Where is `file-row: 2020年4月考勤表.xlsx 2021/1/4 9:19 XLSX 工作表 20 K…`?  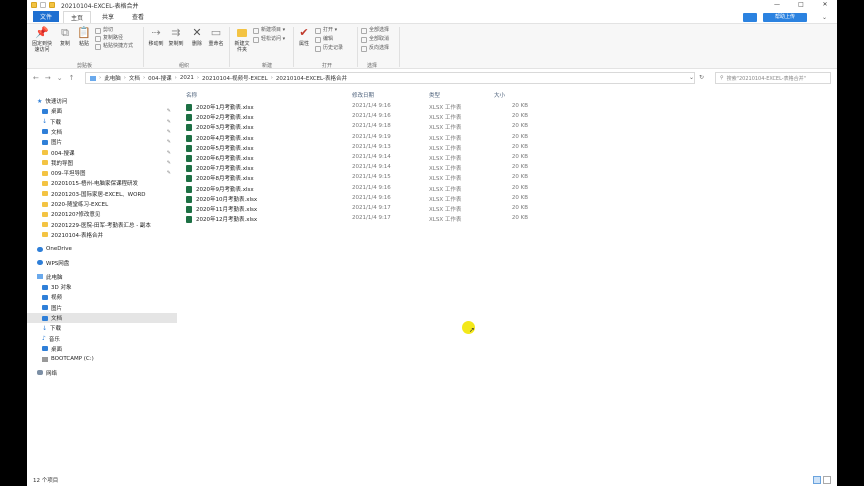
file-row: 2020年4月考勤表.xlsx 2021/1/4 9:19 XLSX 工作表 20 K… is located at coordinates (372, 138).